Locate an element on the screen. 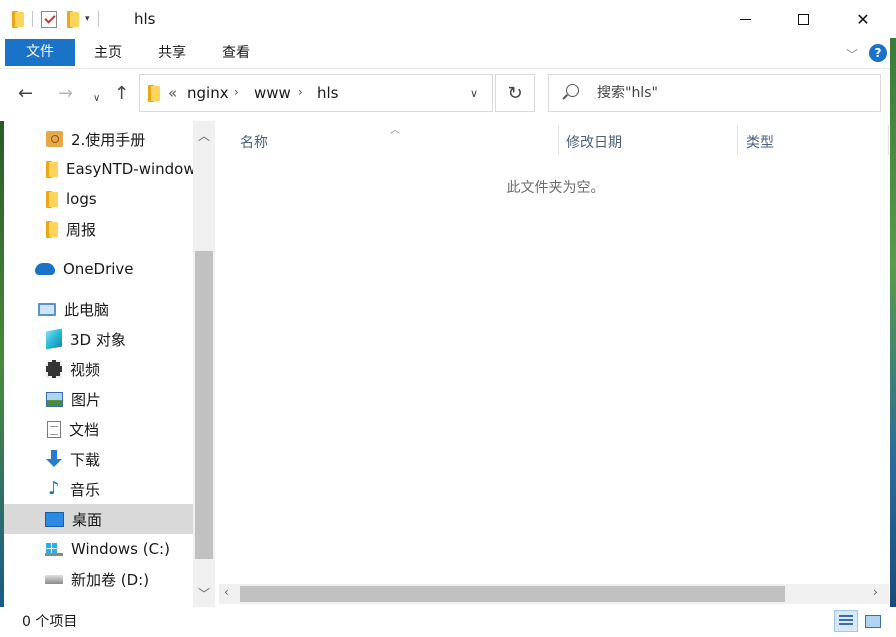  sidebar-item-label: 3D 对象 is located at coordinates (98, 339).